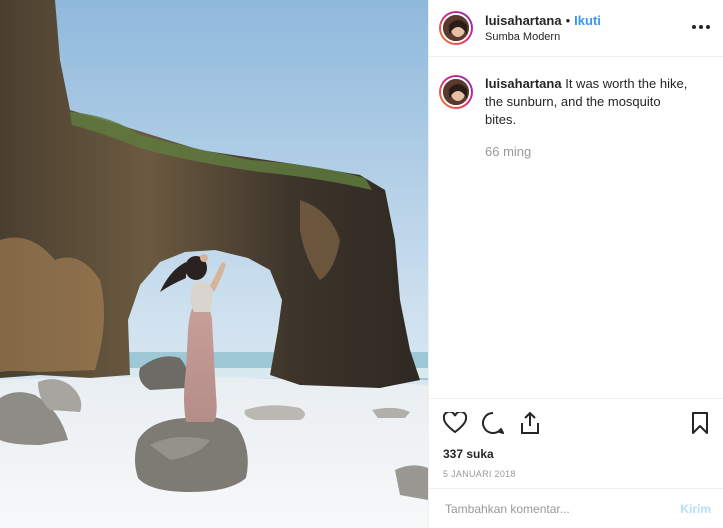 This screenshot has width=723, height=528. I want to click on avatar-image, so click(456, 28).